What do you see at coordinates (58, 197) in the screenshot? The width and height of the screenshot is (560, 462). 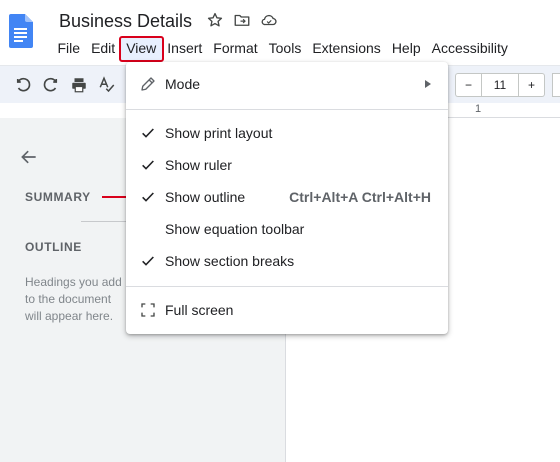 I see `summary-heading: SUMMARY` at bounding box center [58, 197].